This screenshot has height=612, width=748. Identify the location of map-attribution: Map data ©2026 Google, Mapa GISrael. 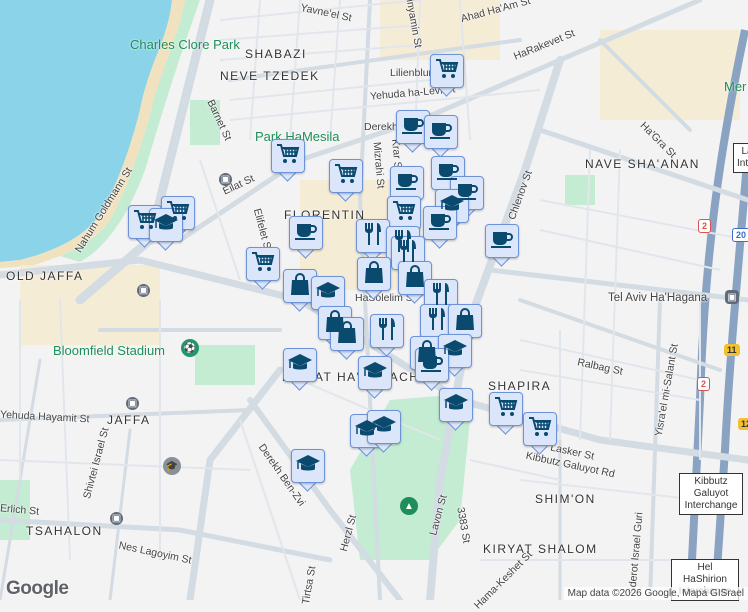
(655, 593).